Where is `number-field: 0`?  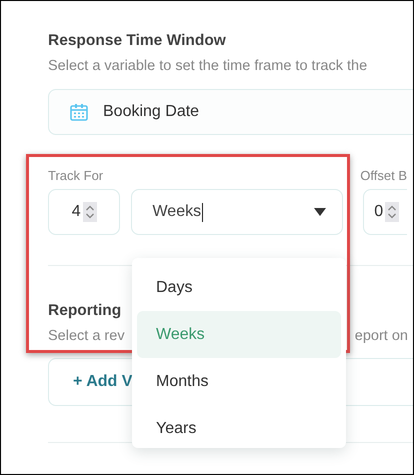
number-field: 0 is located at coordinates (385, 212).